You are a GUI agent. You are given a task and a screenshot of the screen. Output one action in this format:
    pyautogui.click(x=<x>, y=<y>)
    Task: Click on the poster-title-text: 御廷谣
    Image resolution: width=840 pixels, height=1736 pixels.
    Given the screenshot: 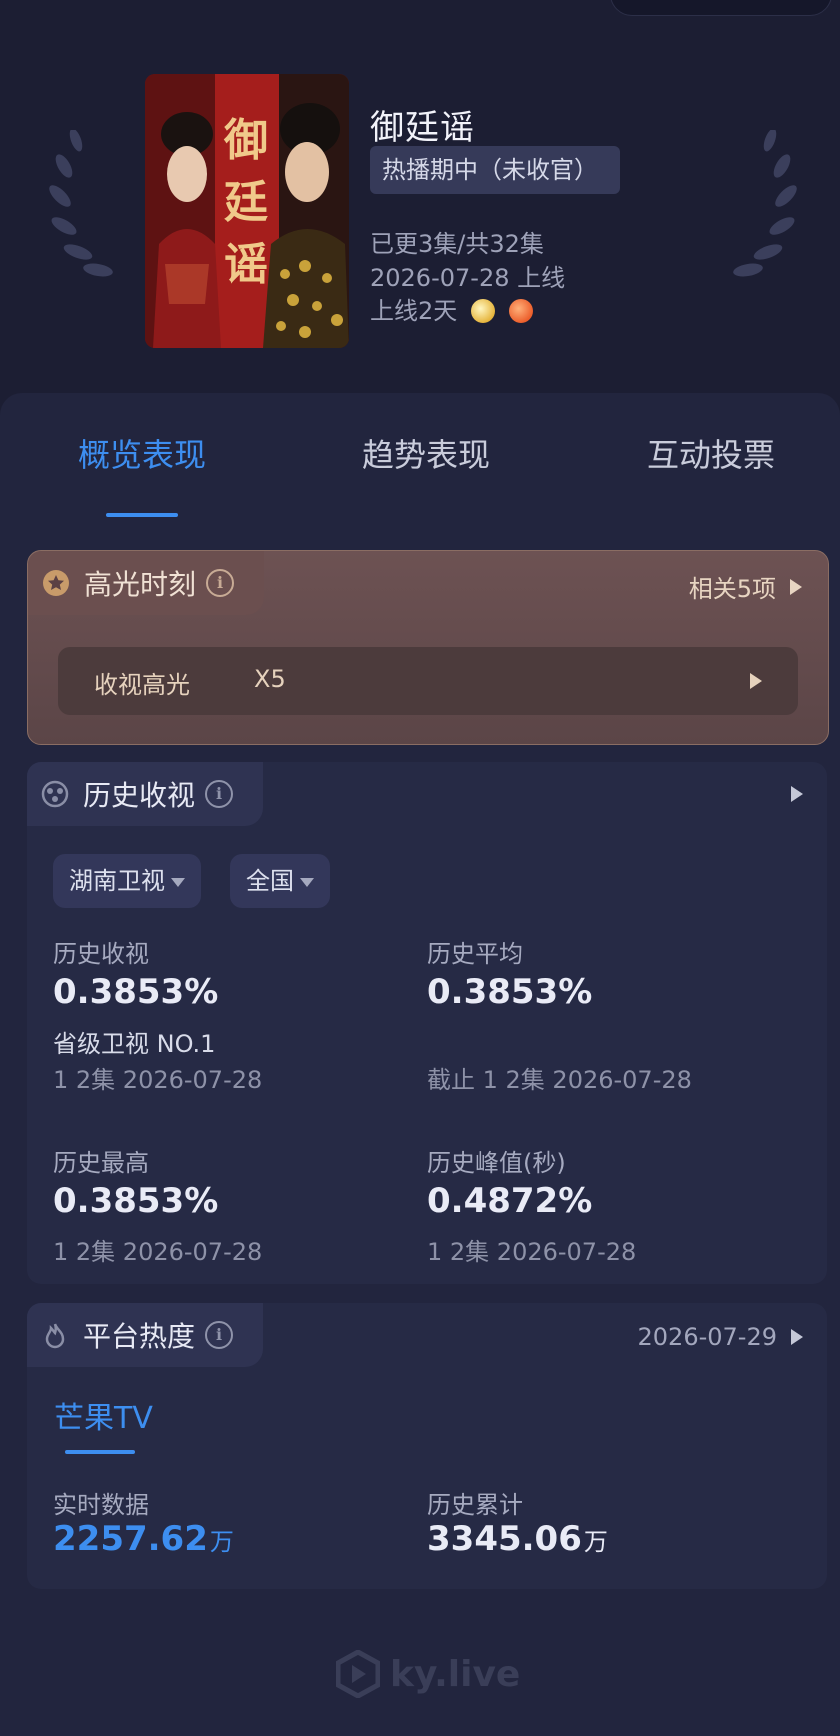 What is the action you would take?
    pyautogui.click(x=246, y=202)
    